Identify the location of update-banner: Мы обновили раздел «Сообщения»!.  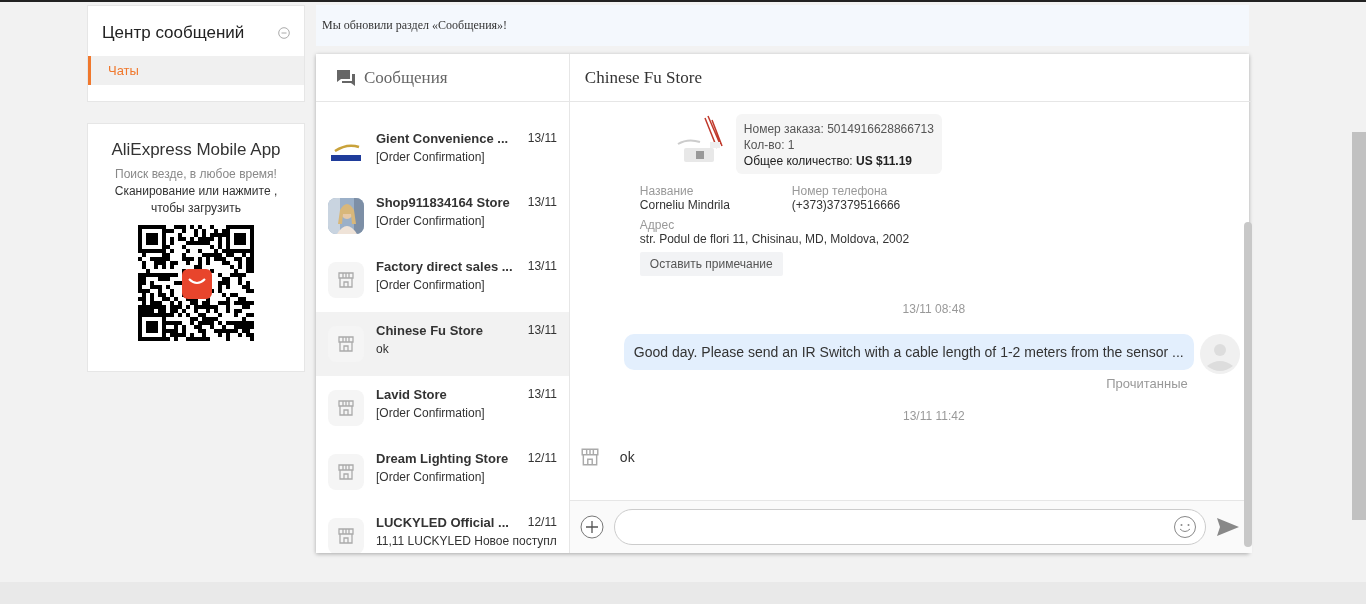
(782, 25).